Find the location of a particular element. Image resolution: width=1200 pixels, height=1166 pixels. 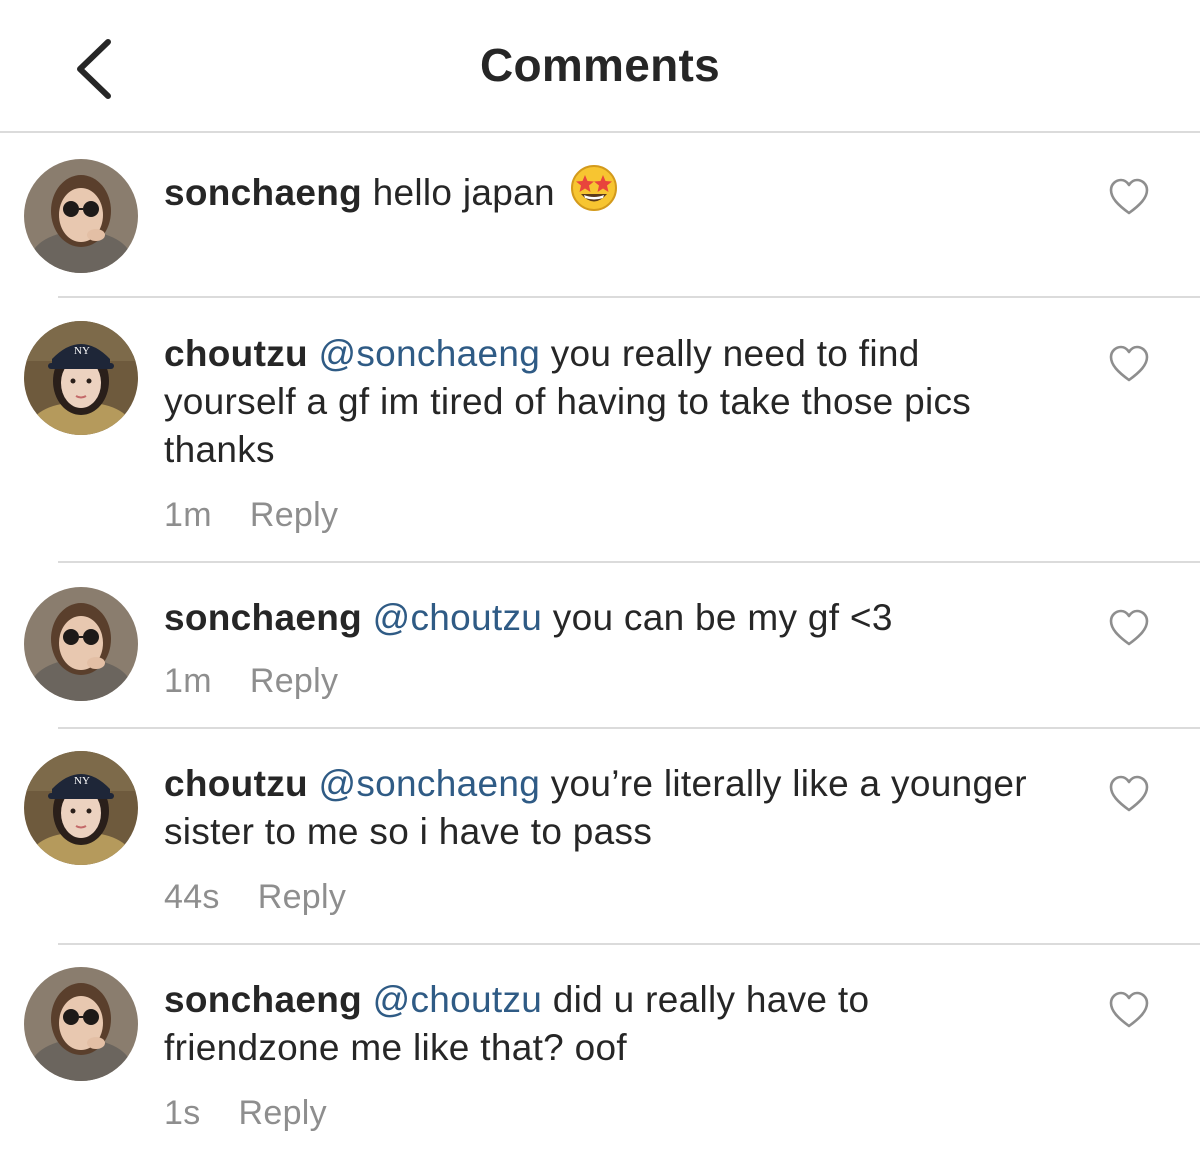

header-bar: Comments is located at coordinates (600, 66).